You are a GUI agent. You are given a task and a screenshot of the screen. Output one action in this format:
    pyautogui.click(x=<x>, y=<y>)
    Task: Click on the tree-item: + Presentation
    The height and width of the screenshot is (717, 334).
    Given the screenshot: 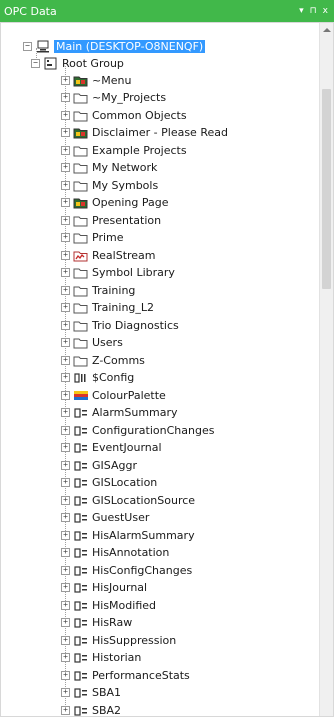 What is the action you would take?
    pyautogui.click(x=111, y=220)
    